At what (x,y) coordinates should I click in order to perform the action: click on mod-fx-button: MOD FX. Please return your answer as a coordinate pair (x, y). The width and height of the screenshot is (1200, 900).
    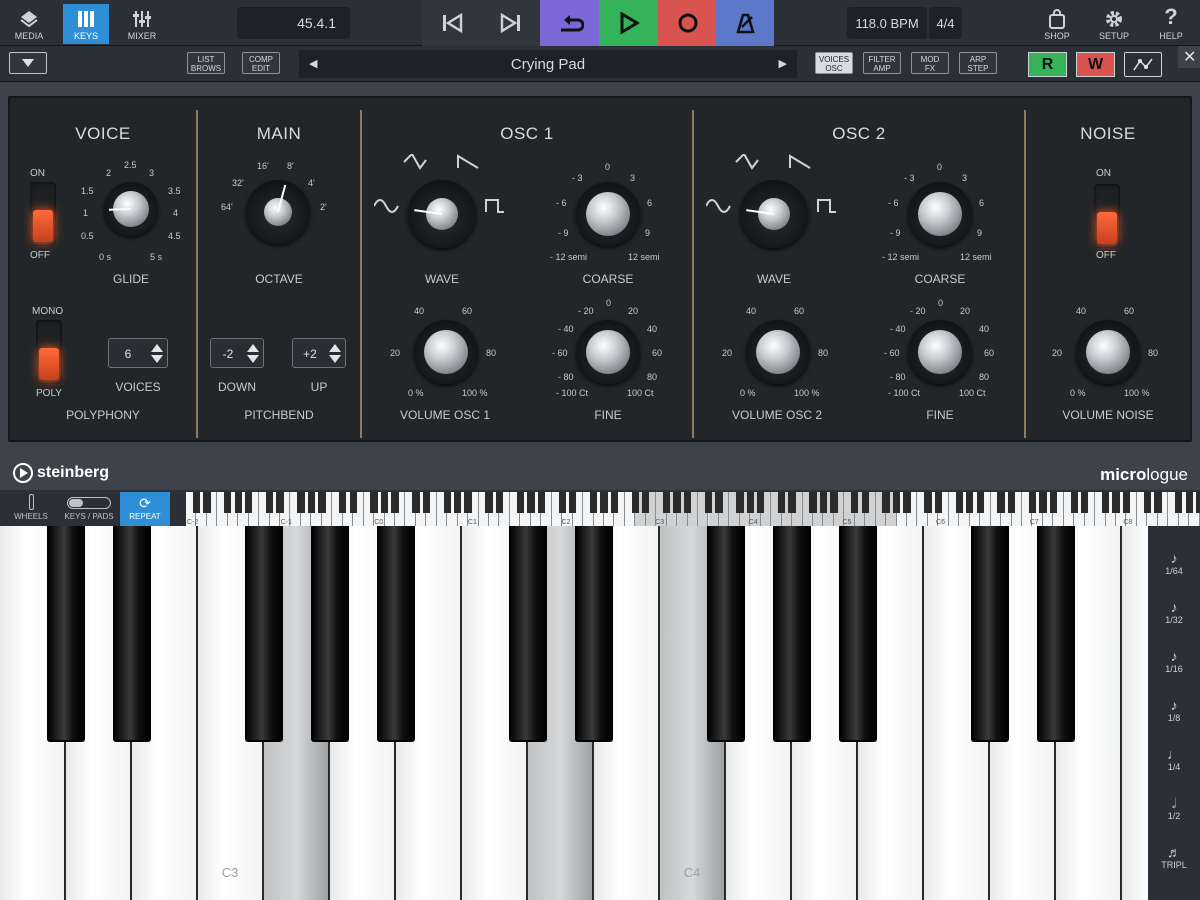
    Looking at the image, I should click on (930, 63).